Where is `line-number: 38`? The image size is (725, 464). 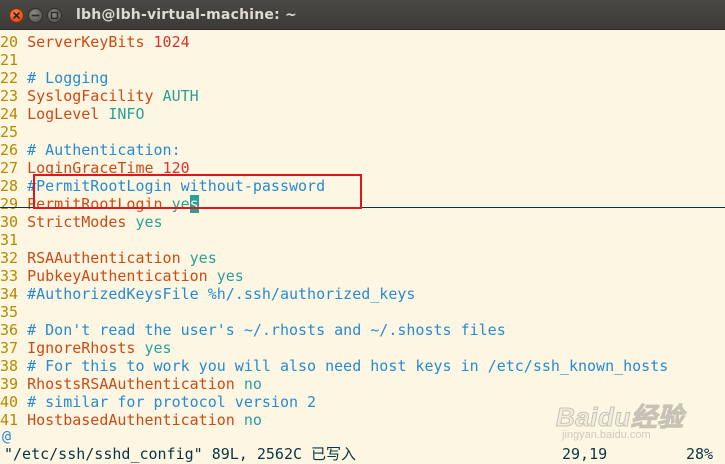
line-number: 38 is located at coordinates (9, 366).